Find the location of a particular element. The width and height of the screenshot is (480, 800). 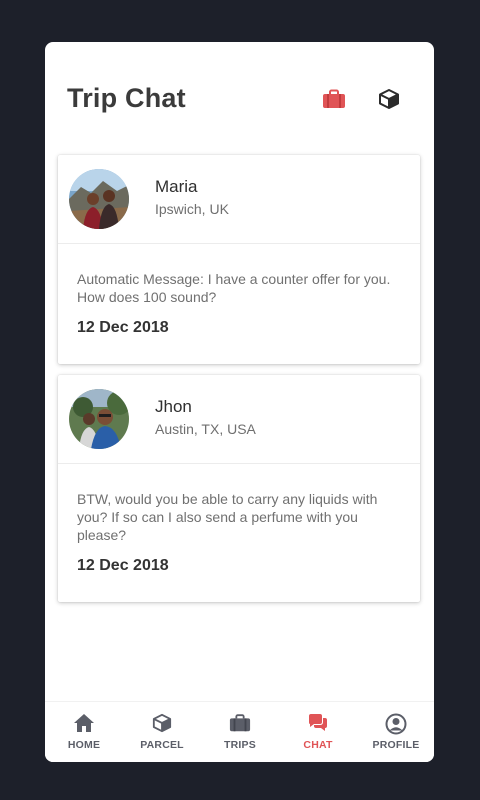

home-icon is located at coordinates (84, 723).